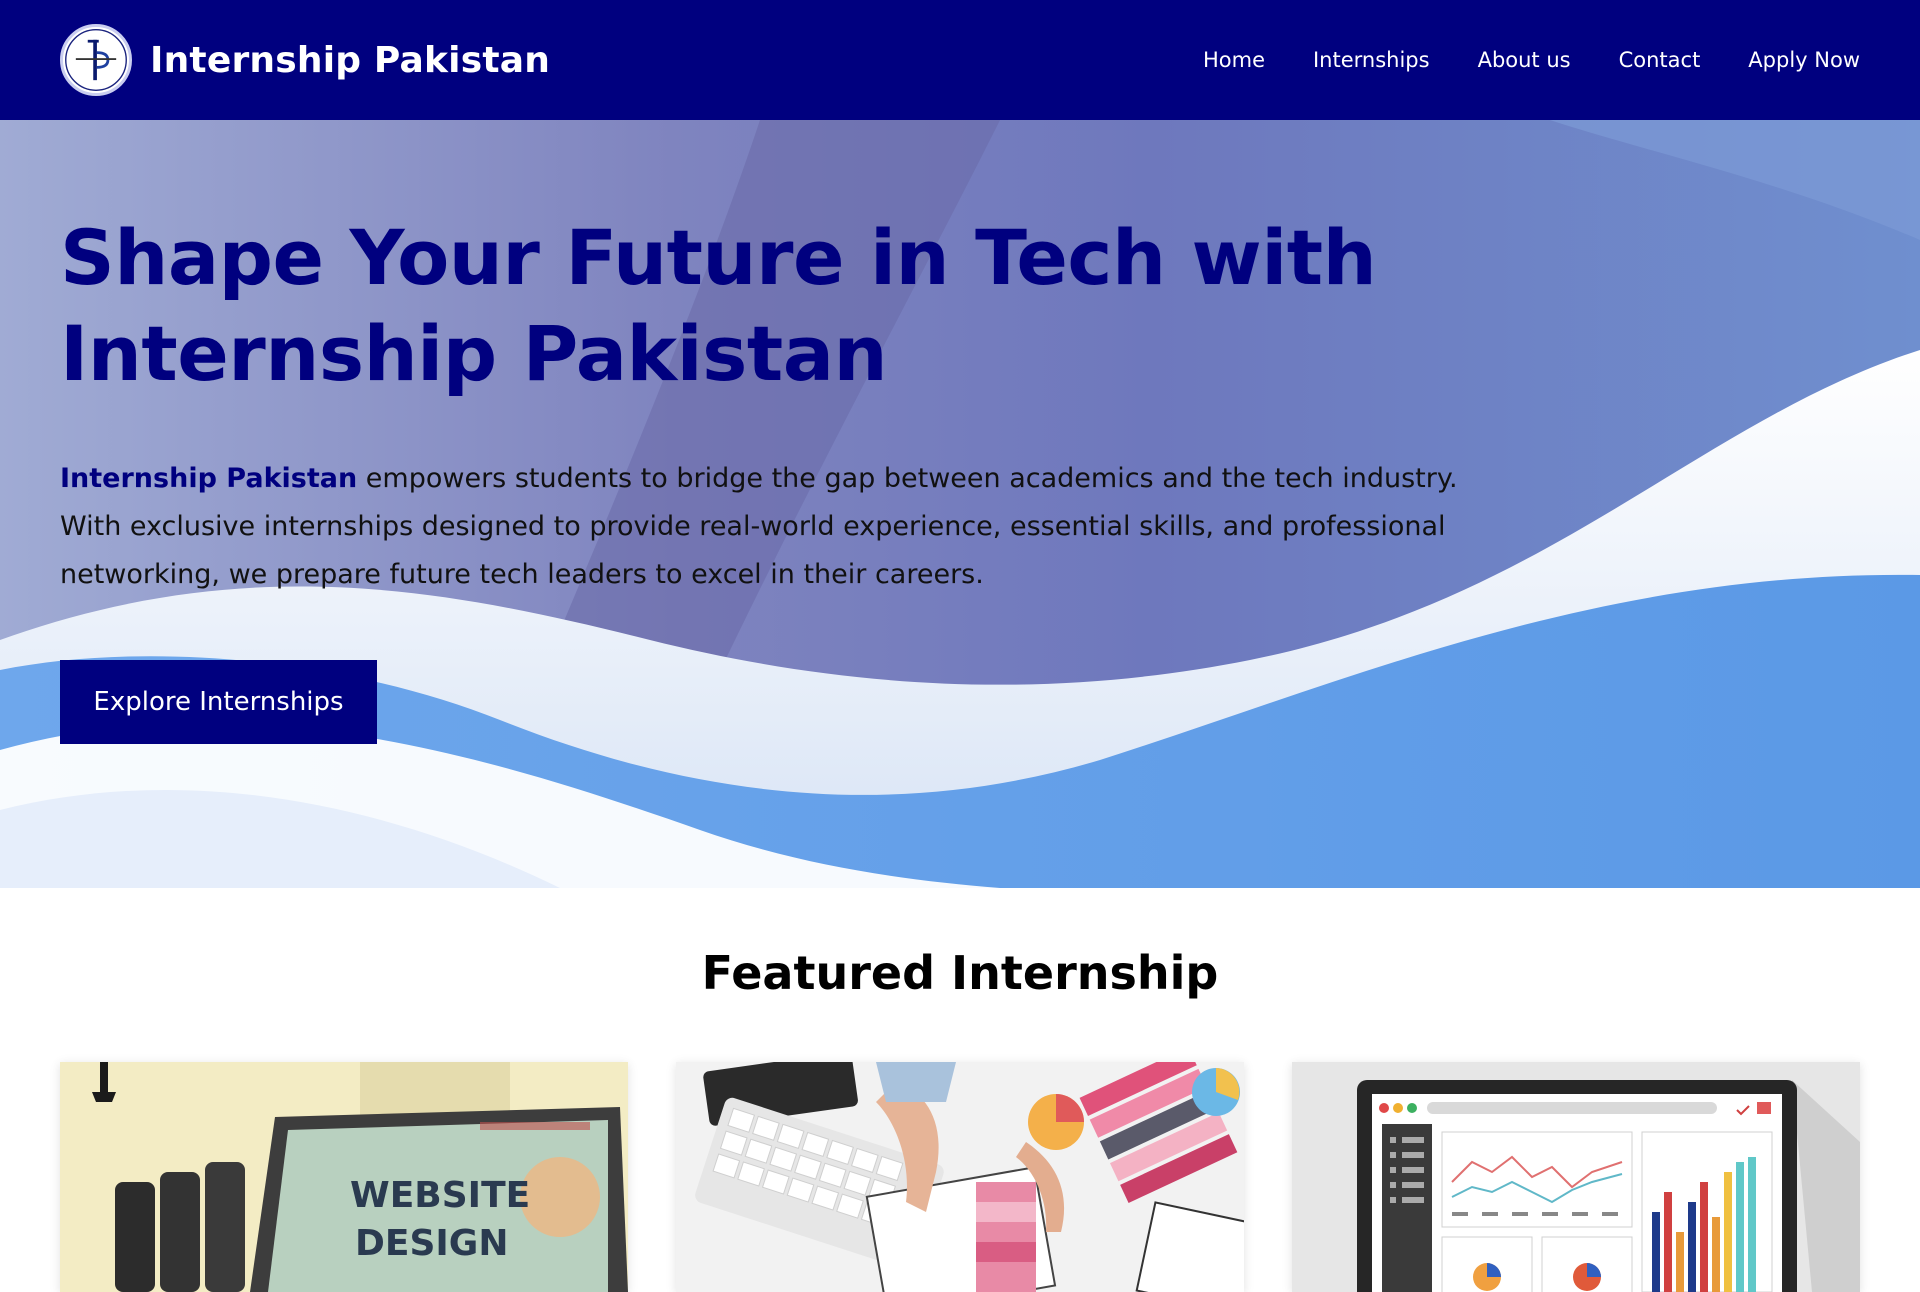 Image resolution: width=1920 pixels, height=1292 pixels. What do you see at coordinates (440, 1195) in the screenshot?
I see `card-image-text-website: WEBSITE` at bounding box center [440, 1195].